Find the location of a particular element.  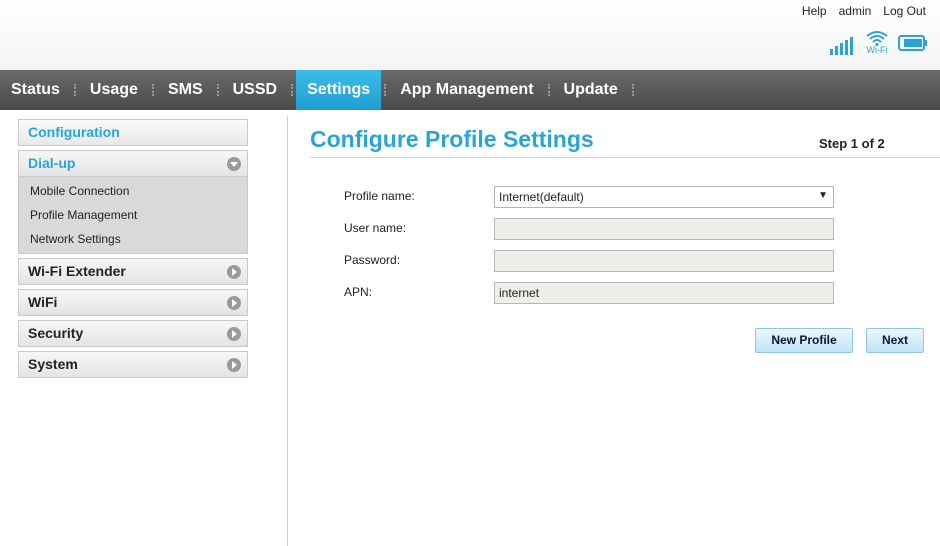

new-profile-button: New Profile is located at coordinates (804, 340).